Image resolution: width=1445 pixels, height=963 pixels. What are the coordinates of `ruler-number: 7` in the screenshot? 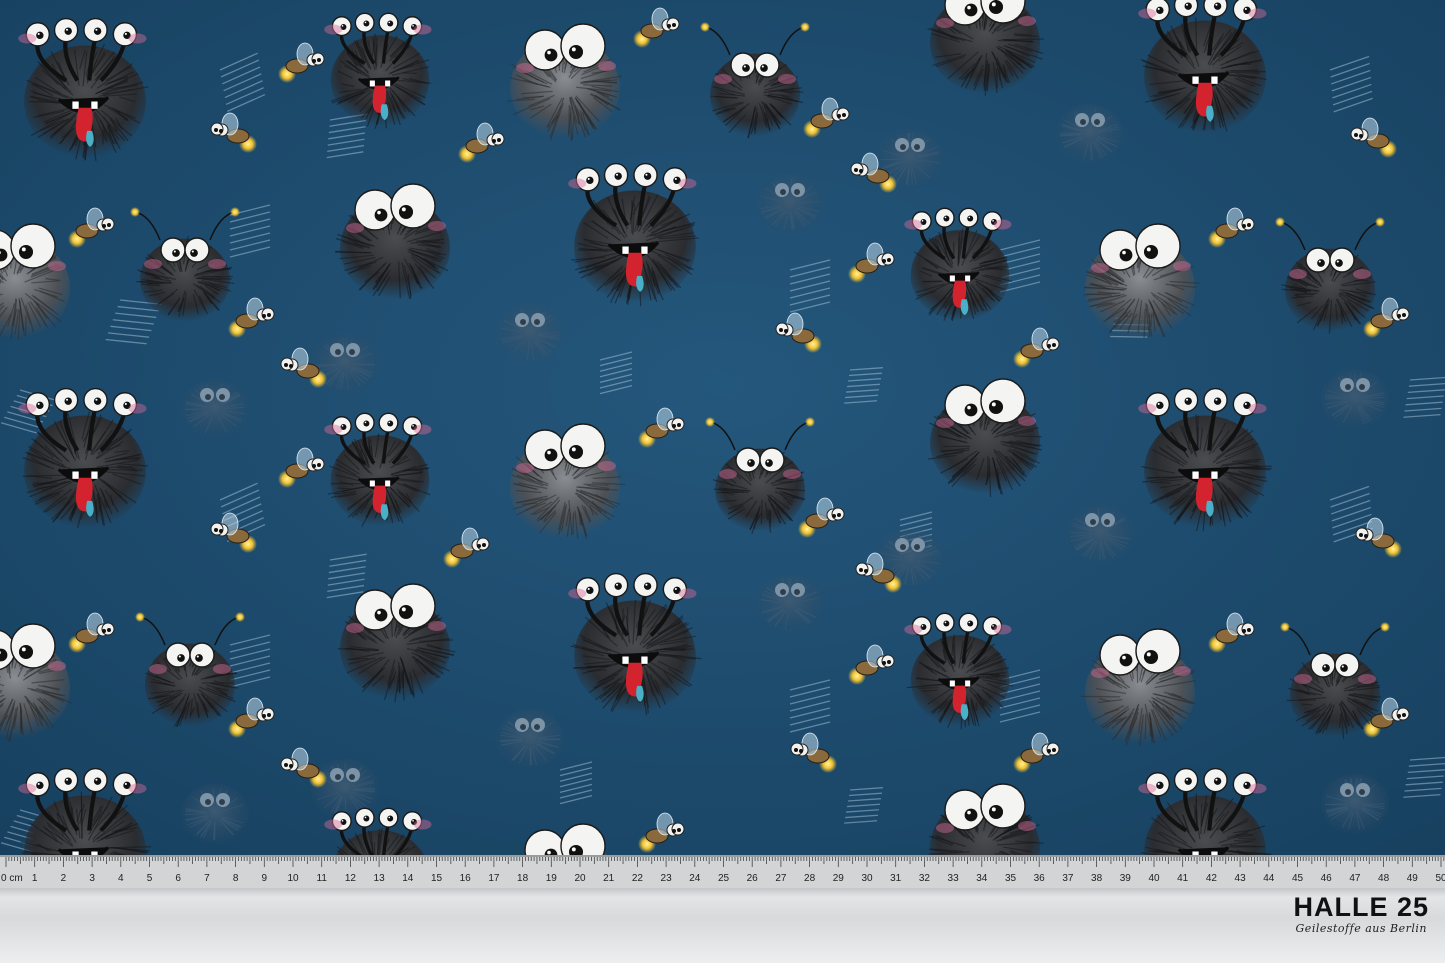 It's located at (207, 878).